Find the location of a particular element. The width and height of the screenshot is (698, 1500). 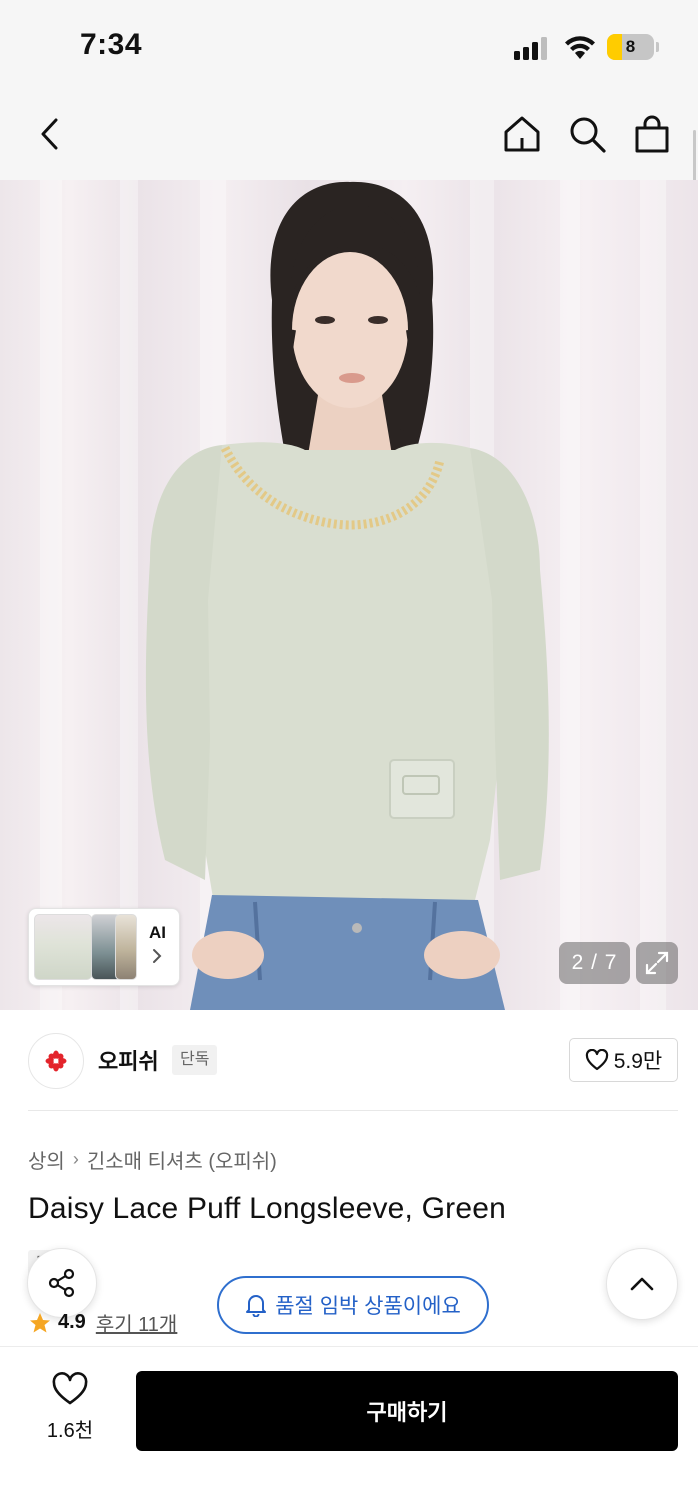

share-icon is located at coordinates (61, 1283).